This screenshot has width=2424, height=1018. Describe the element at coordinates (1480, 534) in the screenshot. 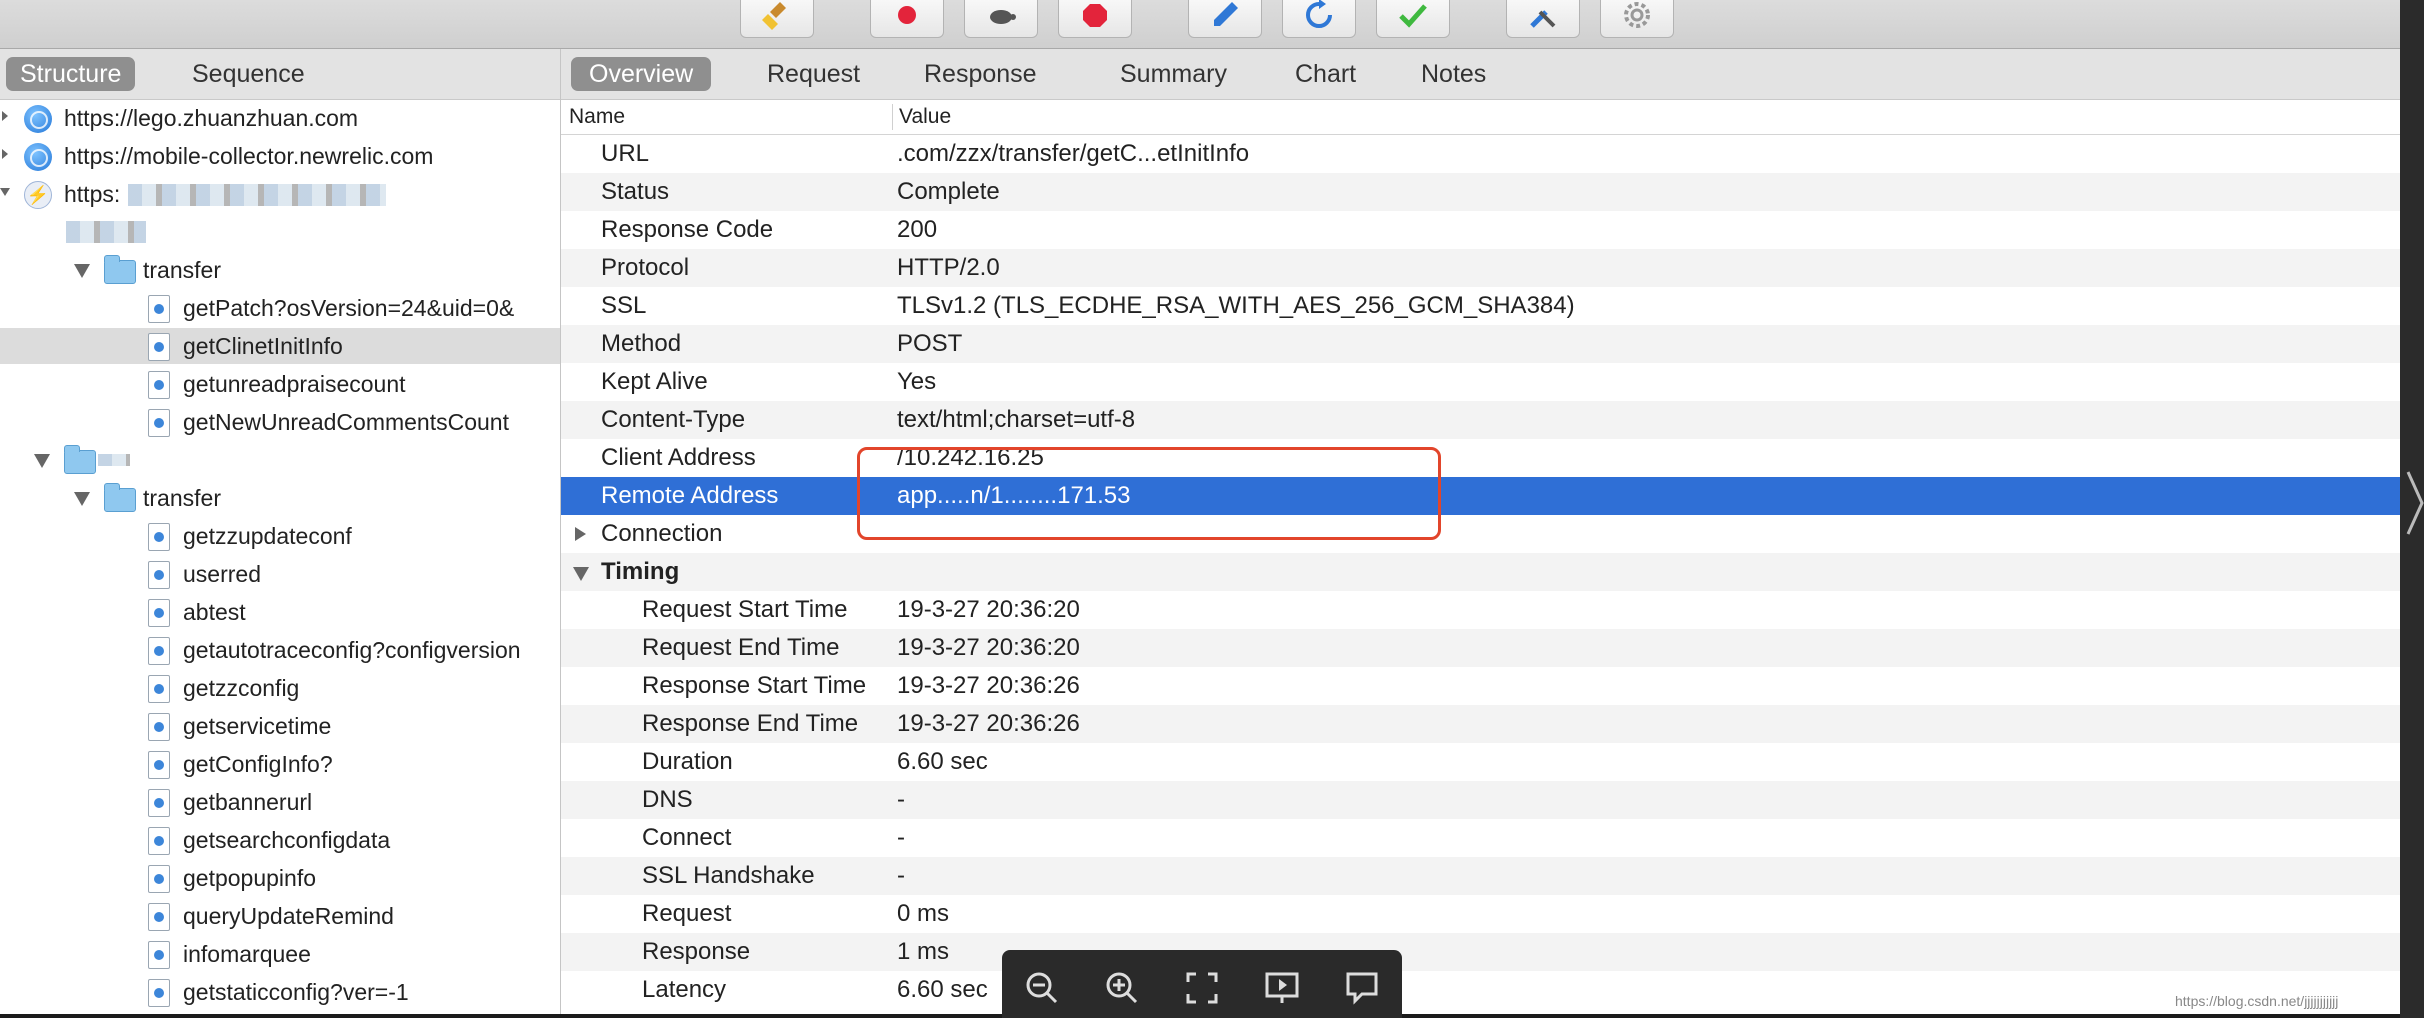

I see `detail-row-connection: Connection` at that location.